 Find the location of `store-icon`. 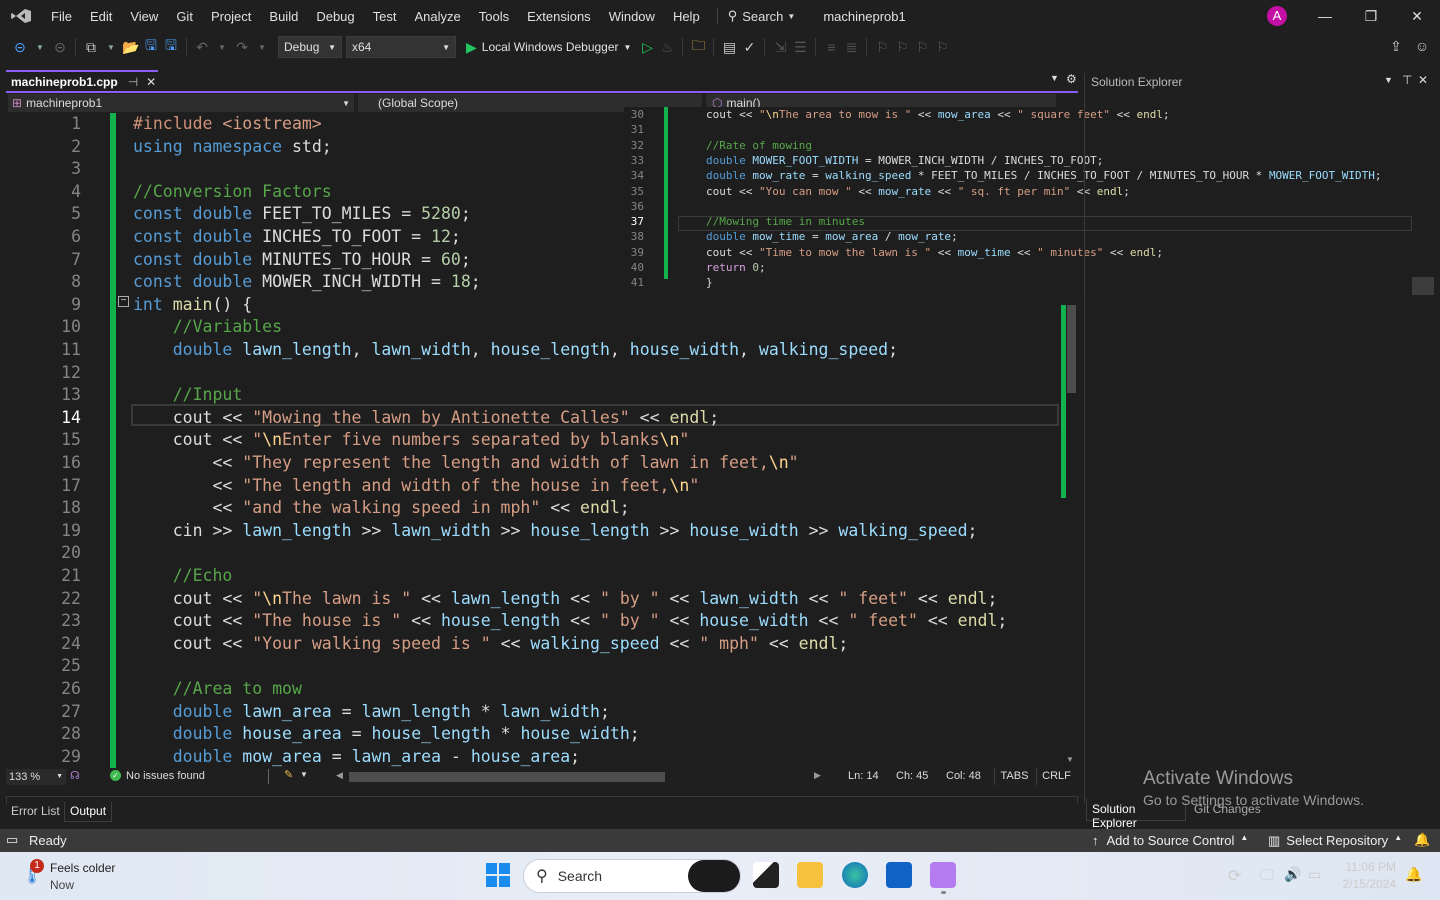

store-icon is located at coordinates (899, 875).